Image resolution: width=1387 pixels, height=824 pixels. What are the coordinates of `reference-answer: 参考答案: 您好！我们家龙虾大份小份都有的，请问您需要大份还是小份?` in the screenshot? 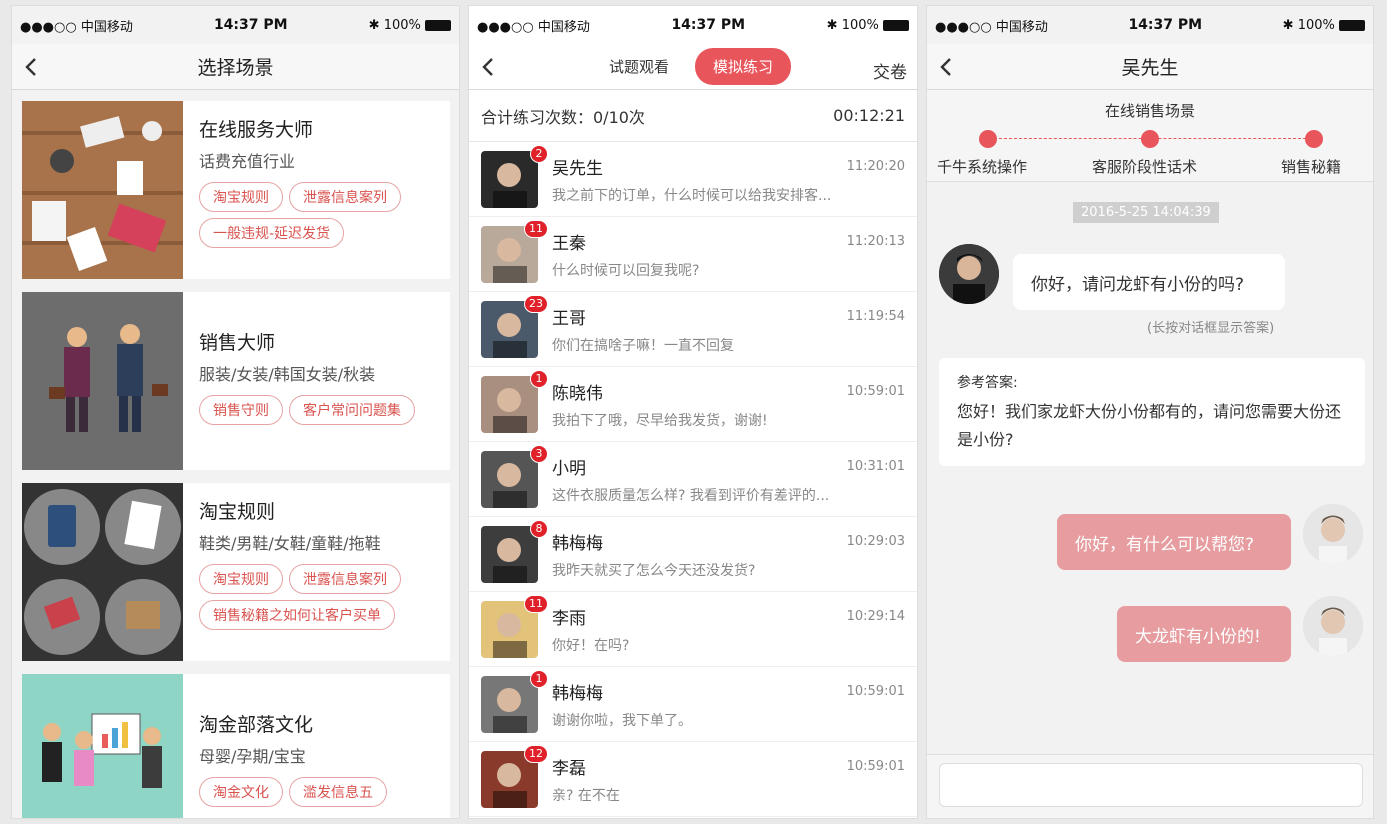 It's located at (1152, 412).